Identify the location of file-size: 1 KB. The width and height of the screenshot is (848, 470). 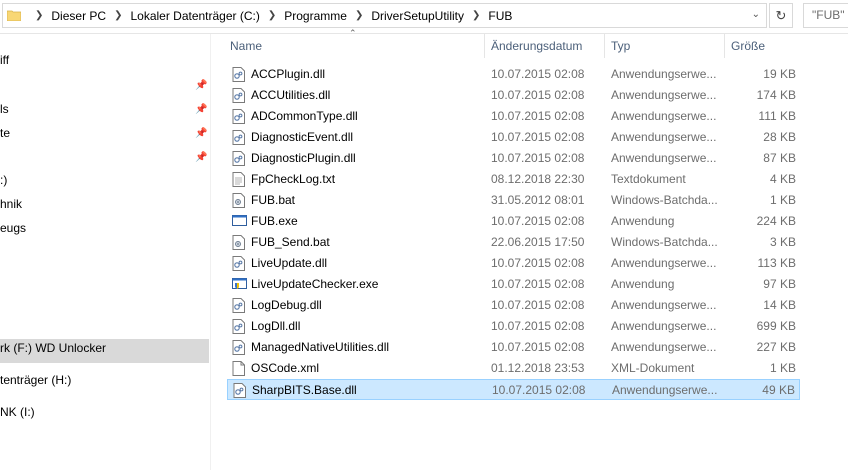
(782, 368).